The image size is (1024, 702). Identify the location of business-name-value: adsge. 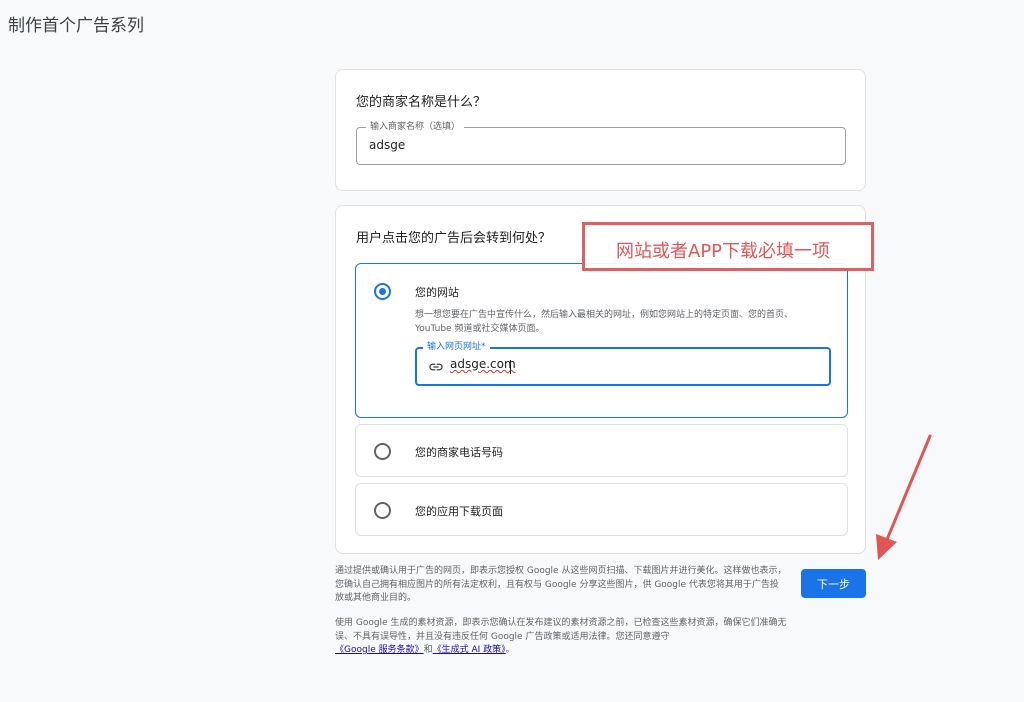
(387, 145).